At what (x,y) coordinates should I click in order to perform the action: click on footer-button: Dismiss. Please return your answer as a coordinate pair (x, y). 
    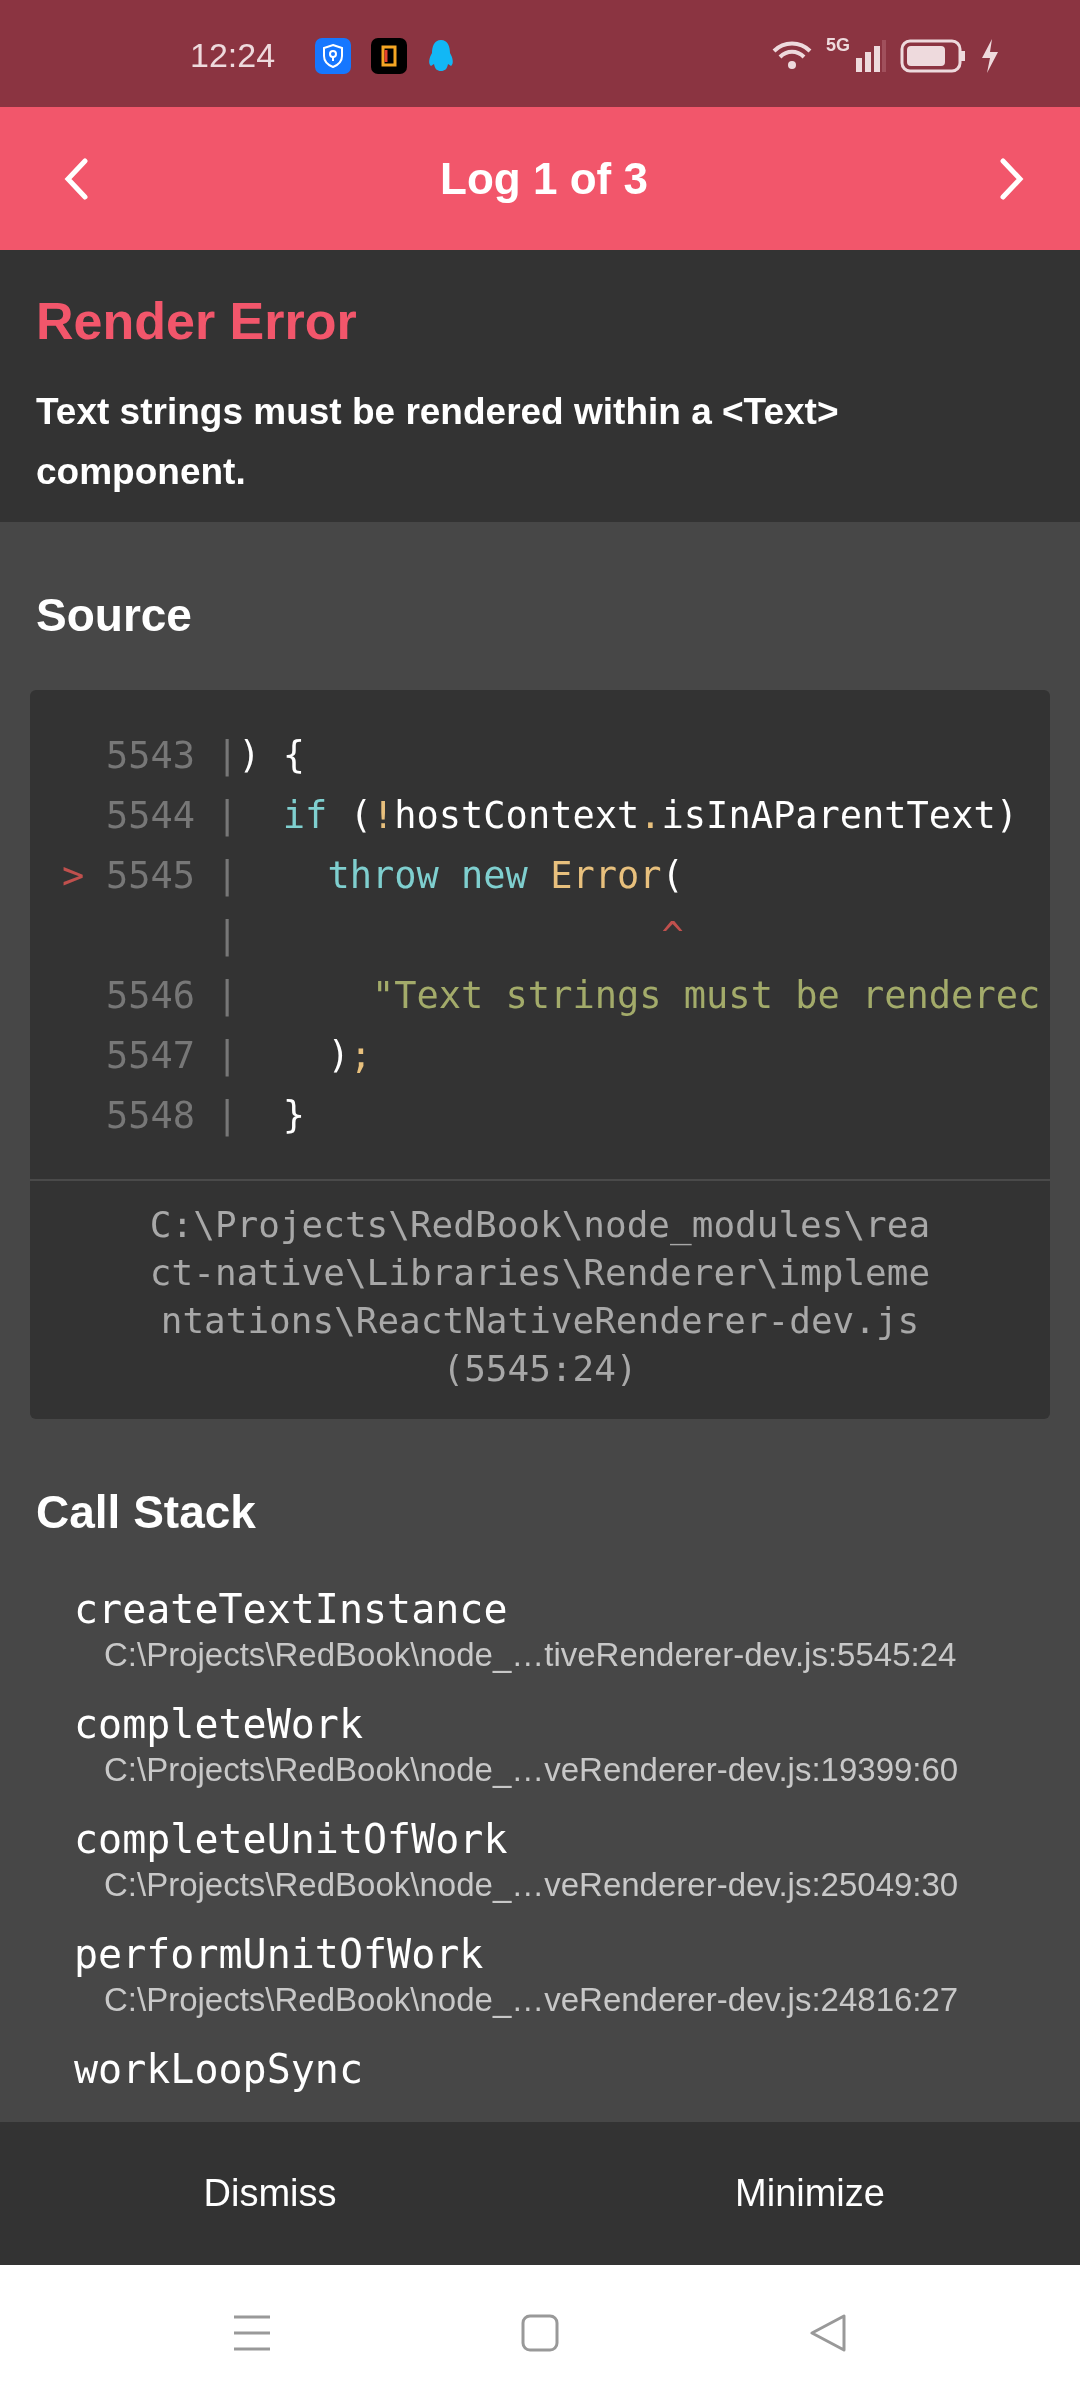
    Looking at the image, I should click on (270, 2193).